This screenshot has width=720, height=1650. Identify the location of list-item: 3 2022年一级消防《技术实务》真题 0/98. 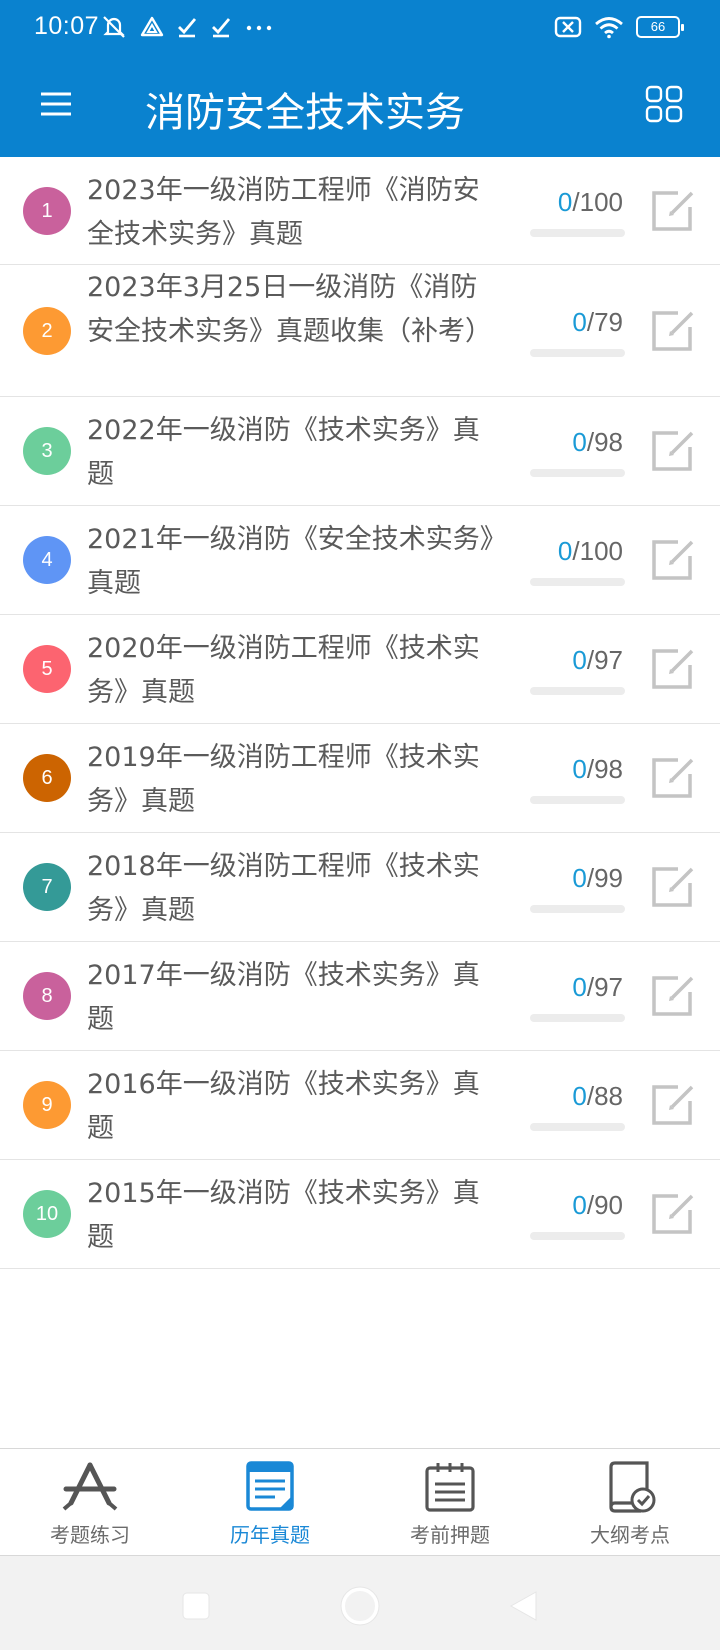
(360, 451).